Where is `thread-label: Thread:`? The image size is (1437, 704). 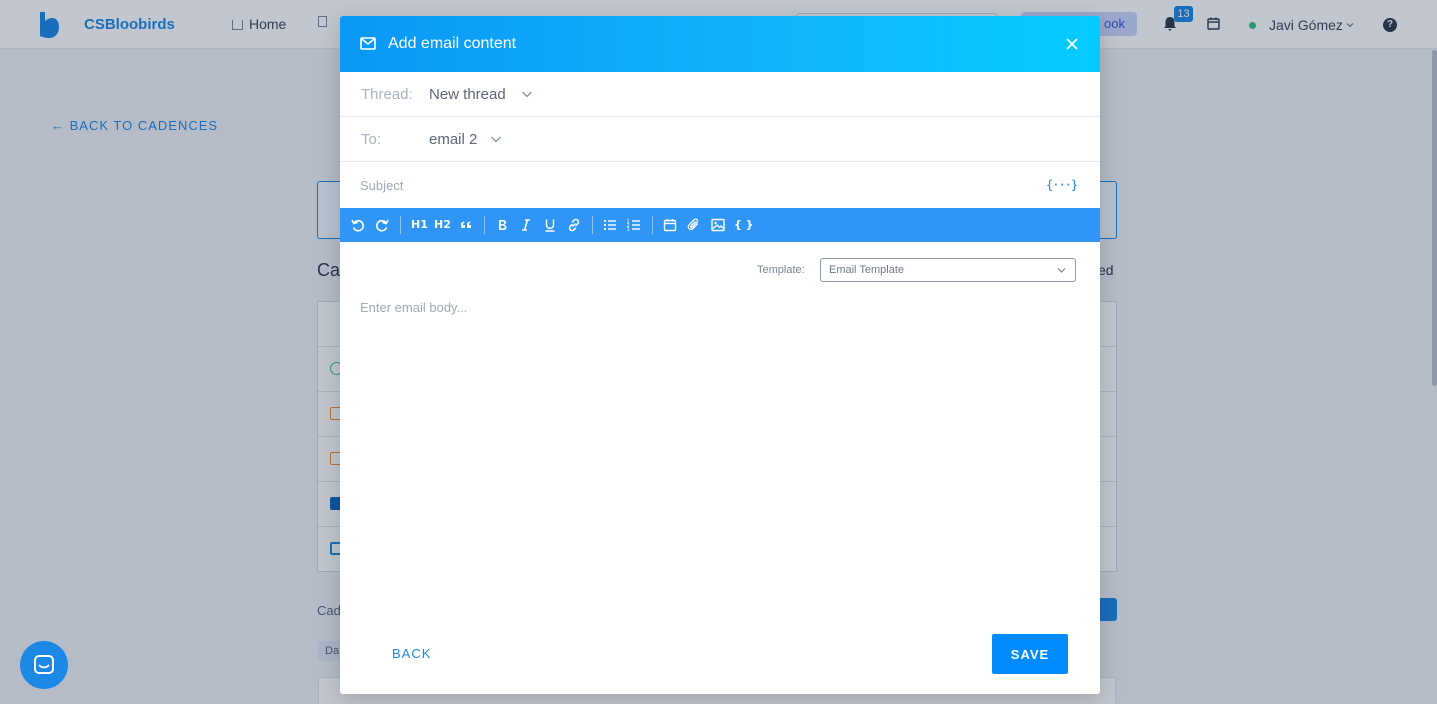
thread-label: Thread: is located at coordinates (387, 94).